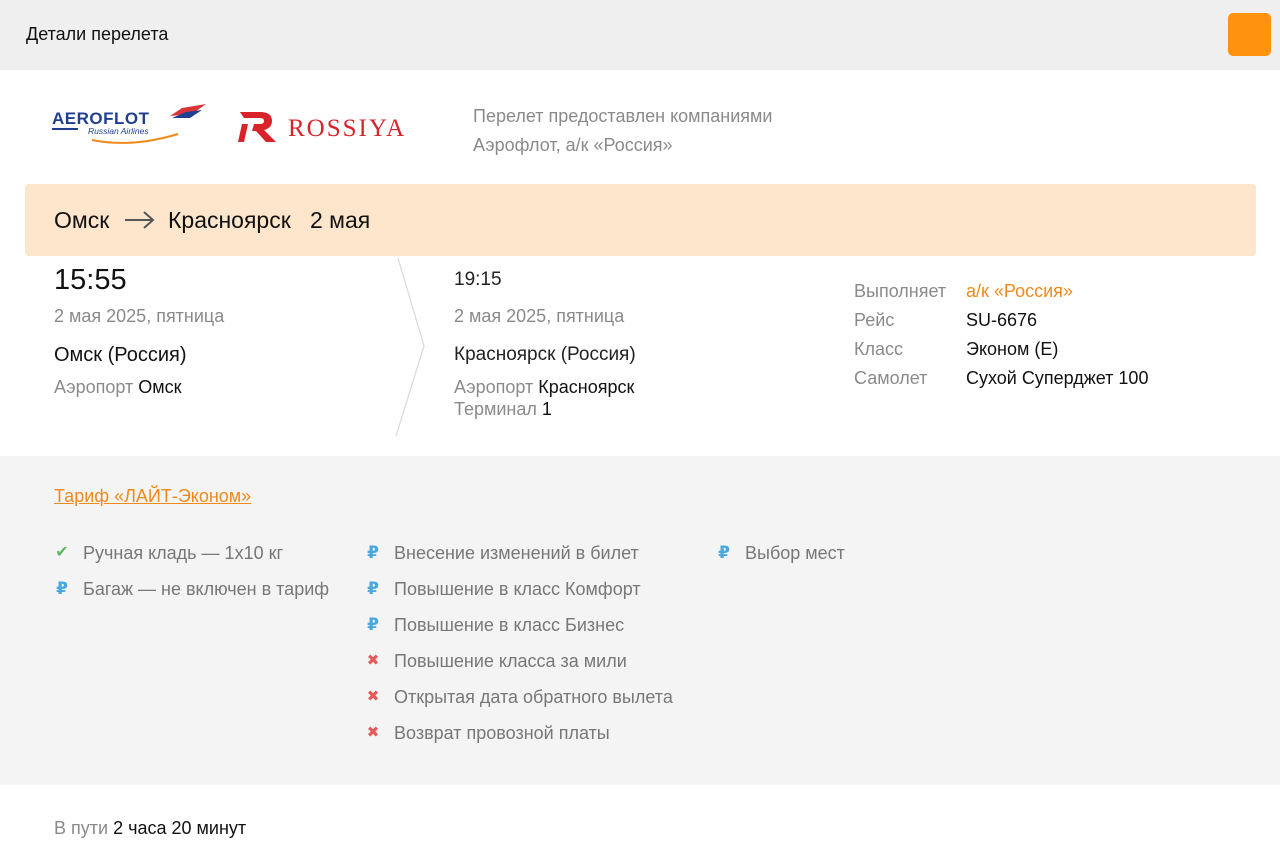  What do you see at coordinates (139, 316) in the screenshot?
I see `departure-date: 2 мая 2025, пятница` at bounding box center [139, 316].